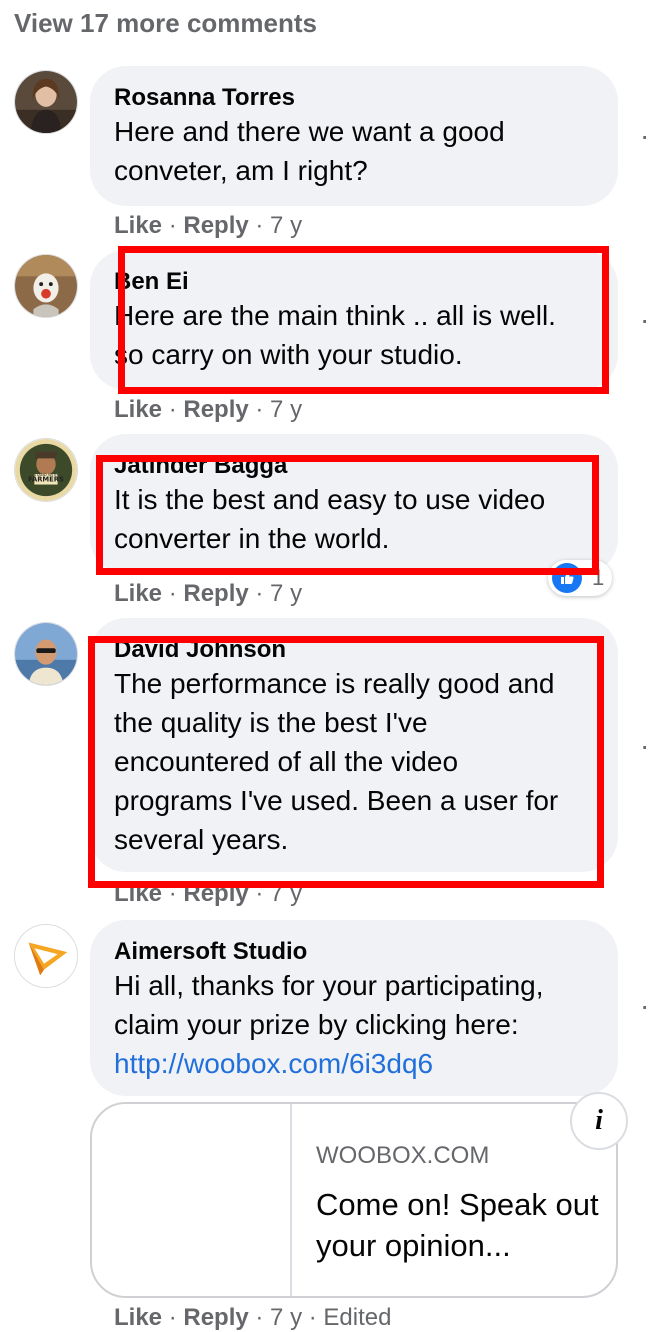 The width and height of the screenshot is (654, 1332). I want to click on comment-actions: Like · Reply · 7 y · Edited, so click(253, 1317).